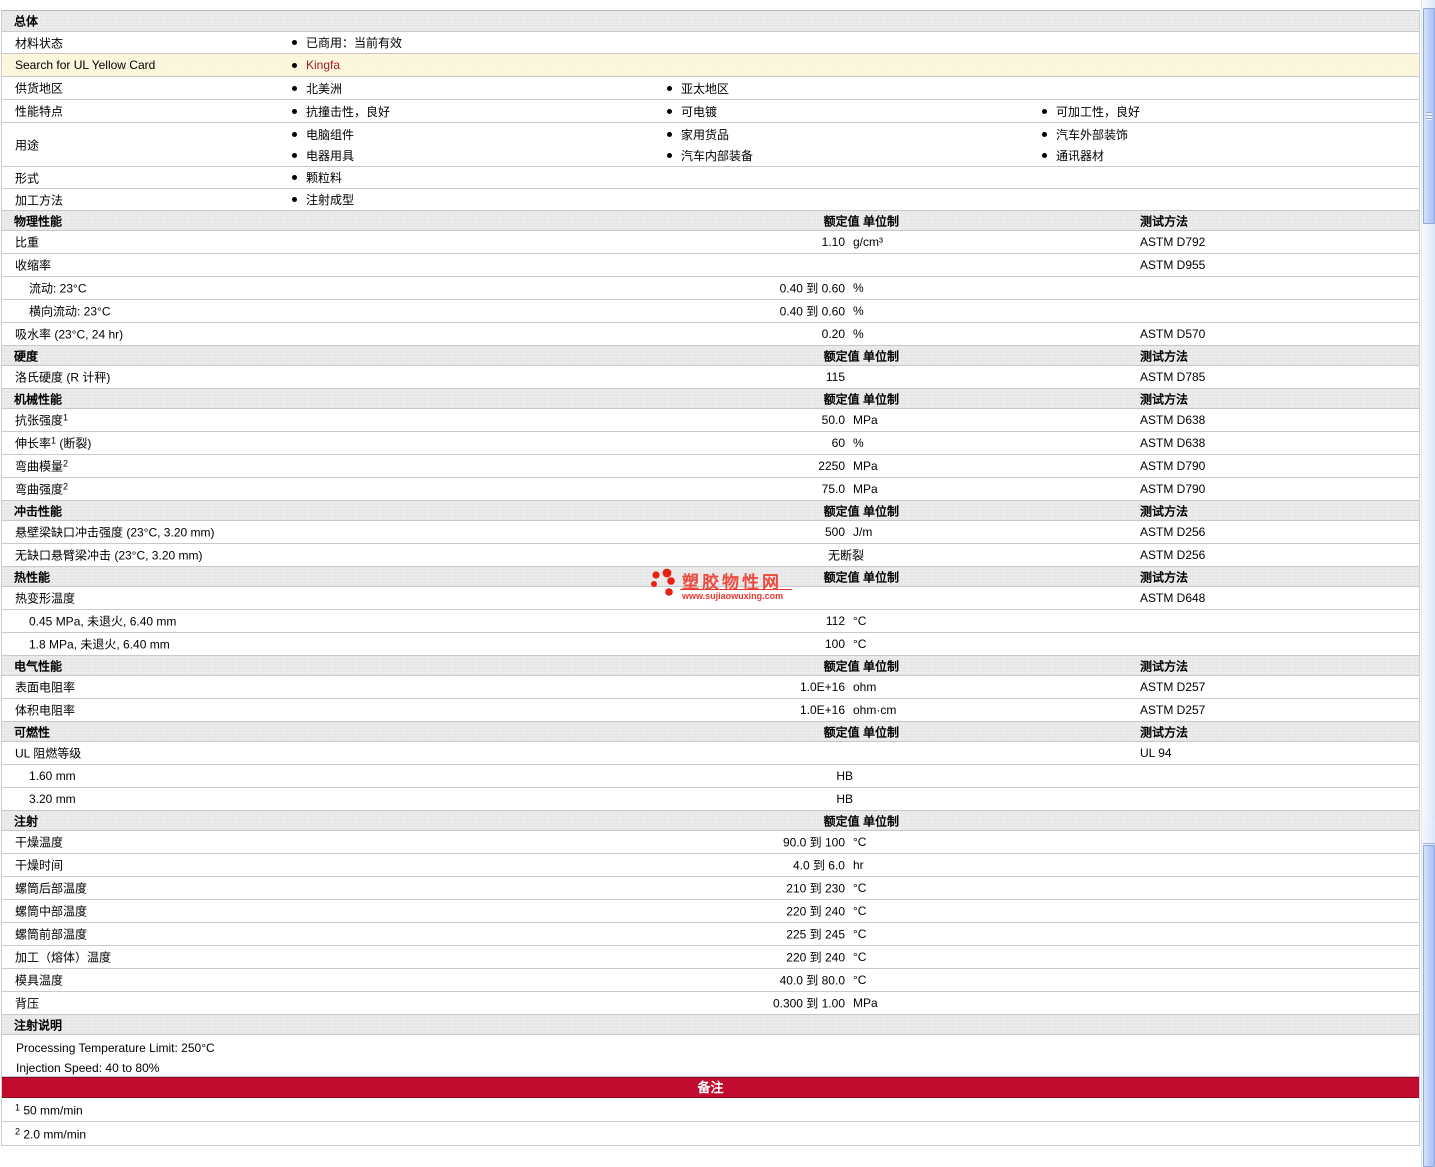 This screenshot has width=1435, height=1167. I want to click on section-title: 机械性能, so click(38, 399).